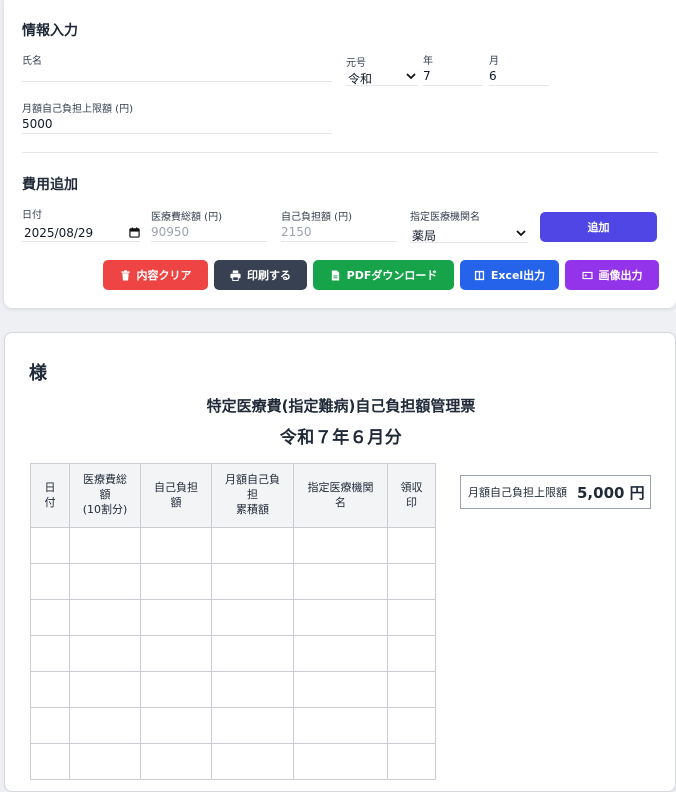 The image size is (676, 792). Describe the element at coordinates (177, 126) in the screenshot. I see `limit-input` at that location.